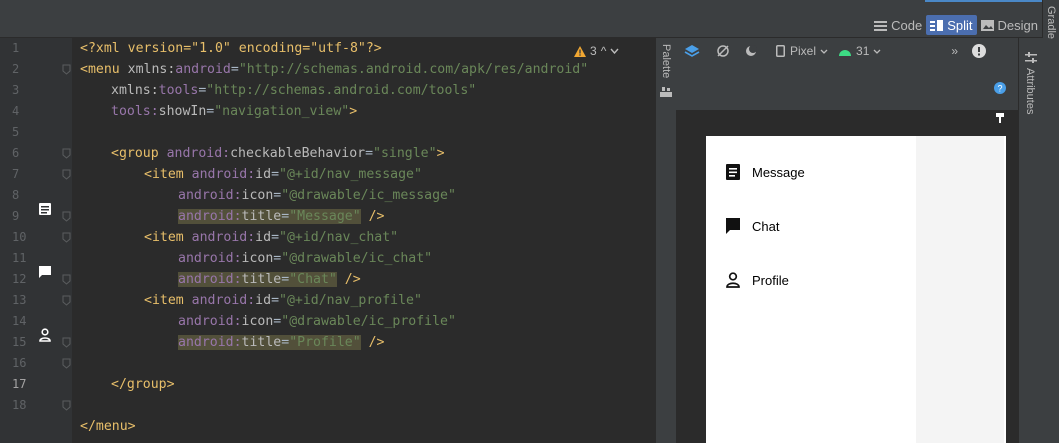 The image size is (1059, 443). What do you see at coordinates (350, 174) in the screenshot?
I see `attr-value: "@+id/nav_message"` at bounding box center [350, 174].